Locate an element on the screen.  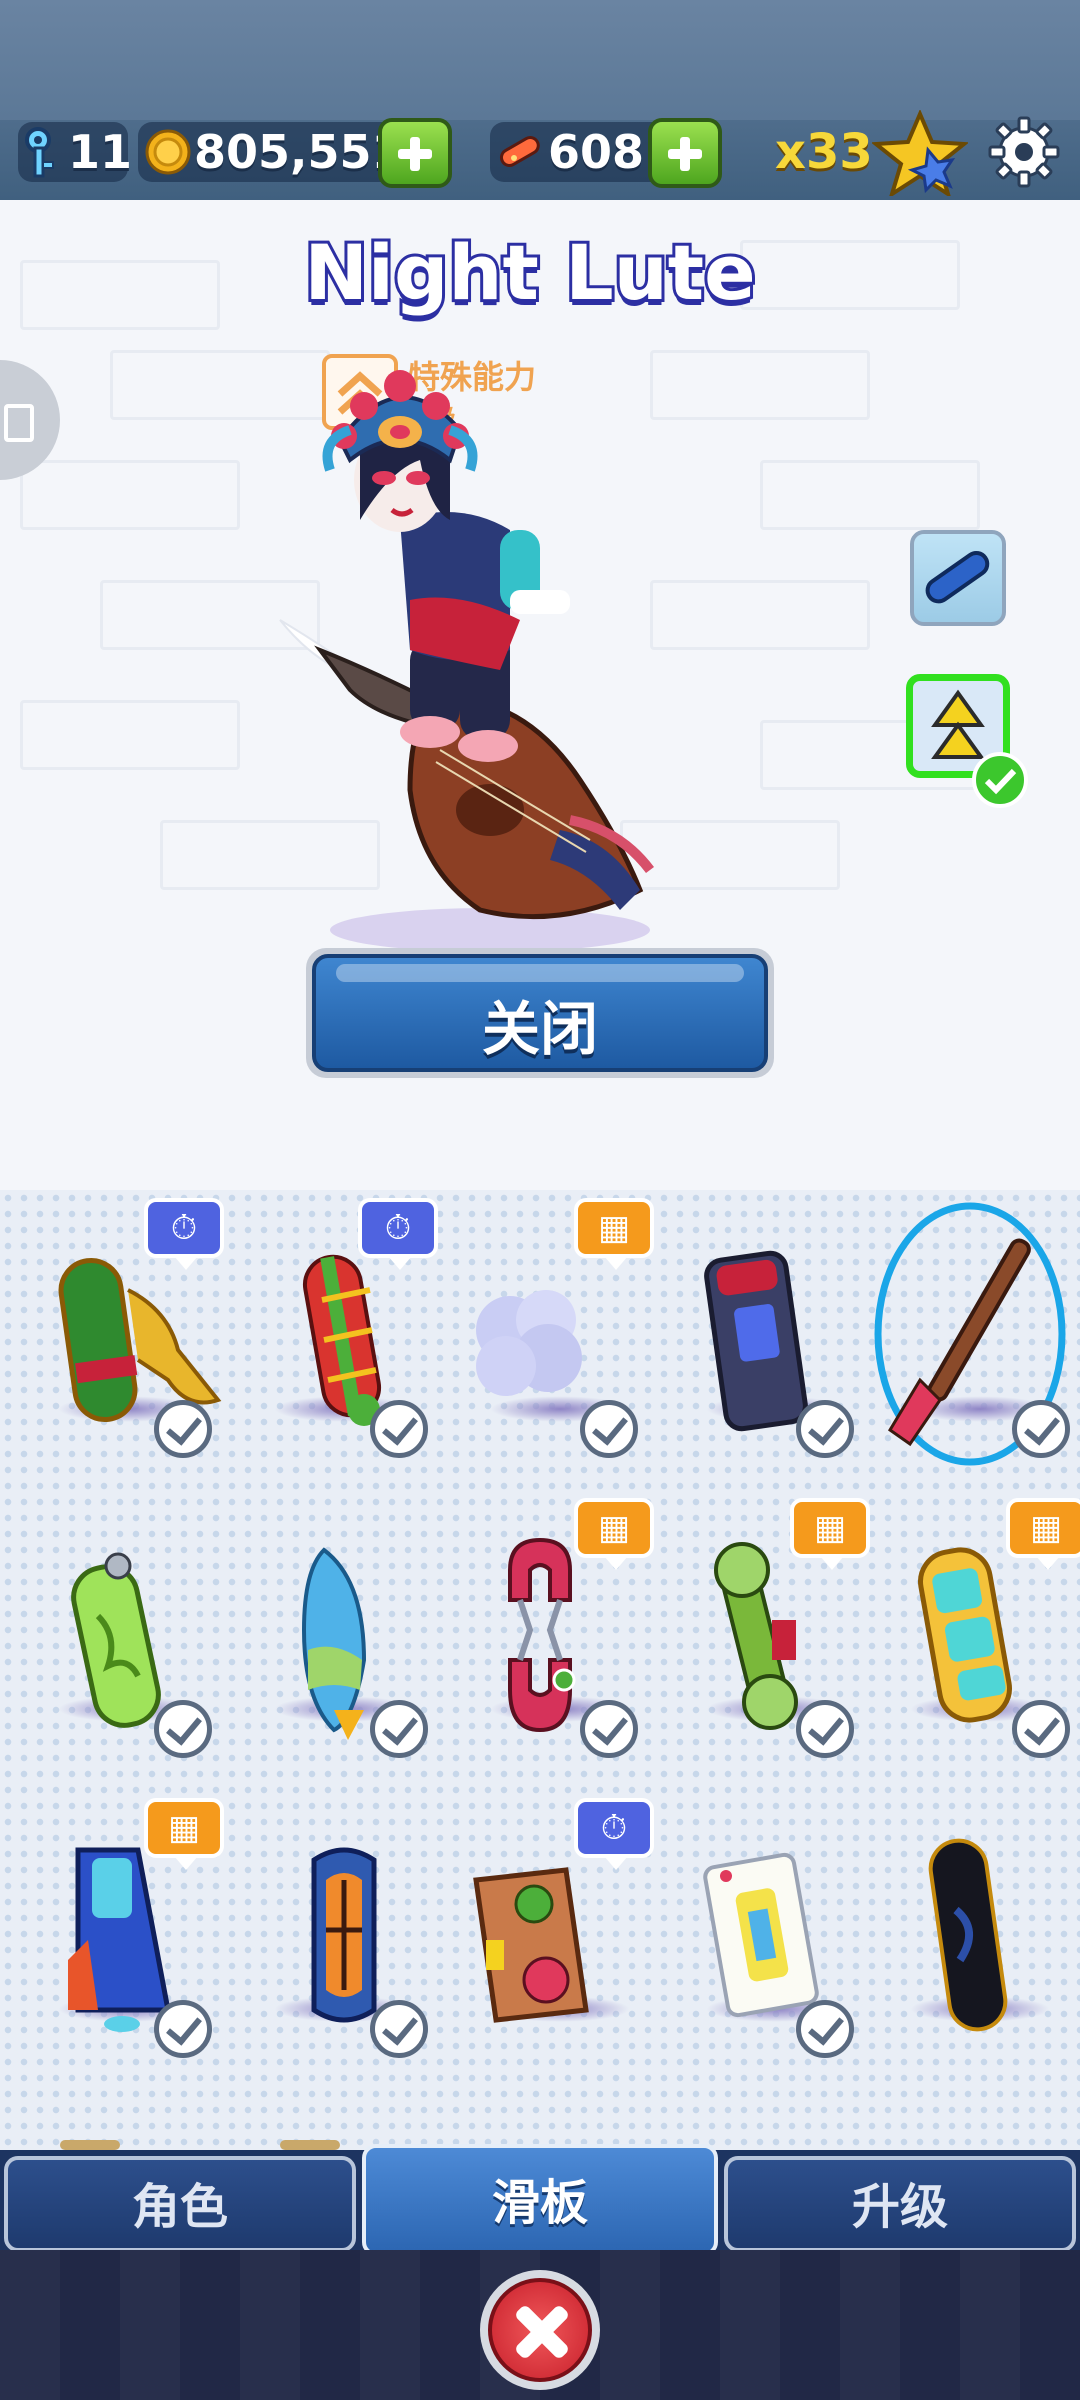
buy-coins-button is located at coordinates (415, 153).